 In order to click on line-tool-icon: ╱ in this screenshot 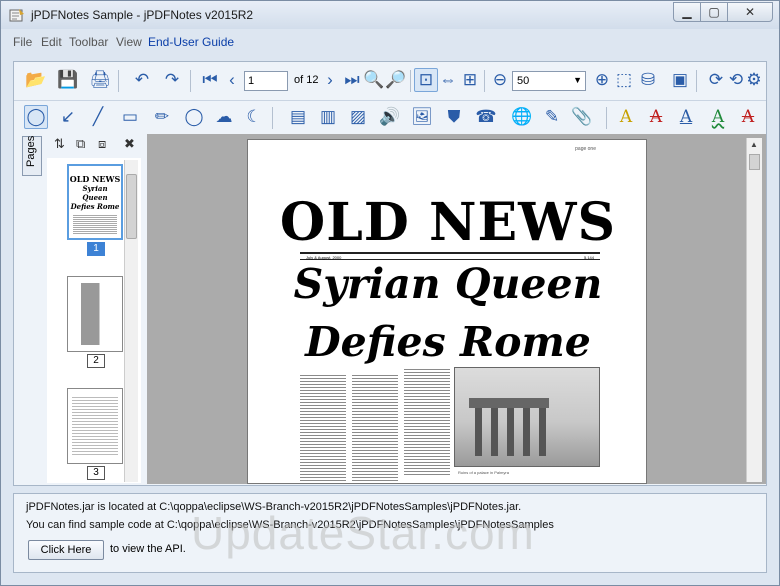, I will do `click(98, 116)`.